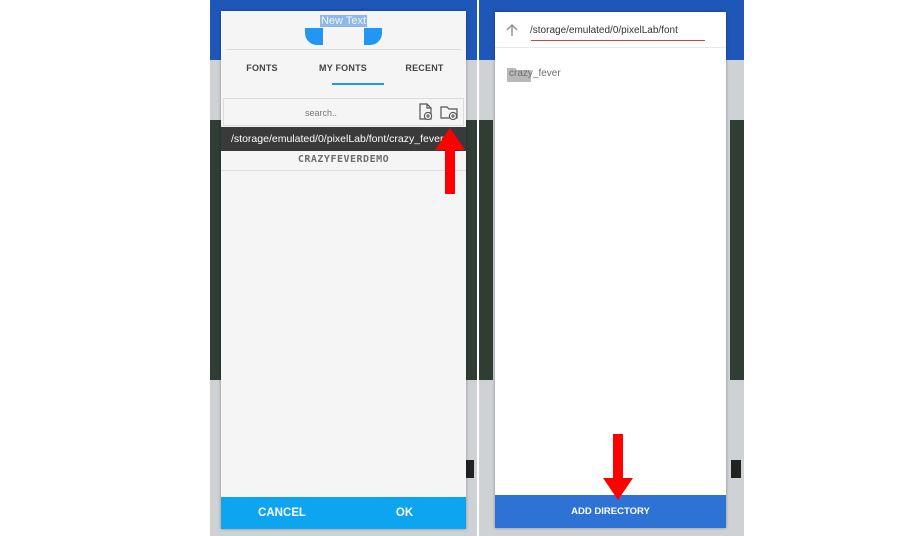 Image resolution: width=900 pixels, height=536 pixels. I want to click on active-tab-indicator, so click(358, 84).